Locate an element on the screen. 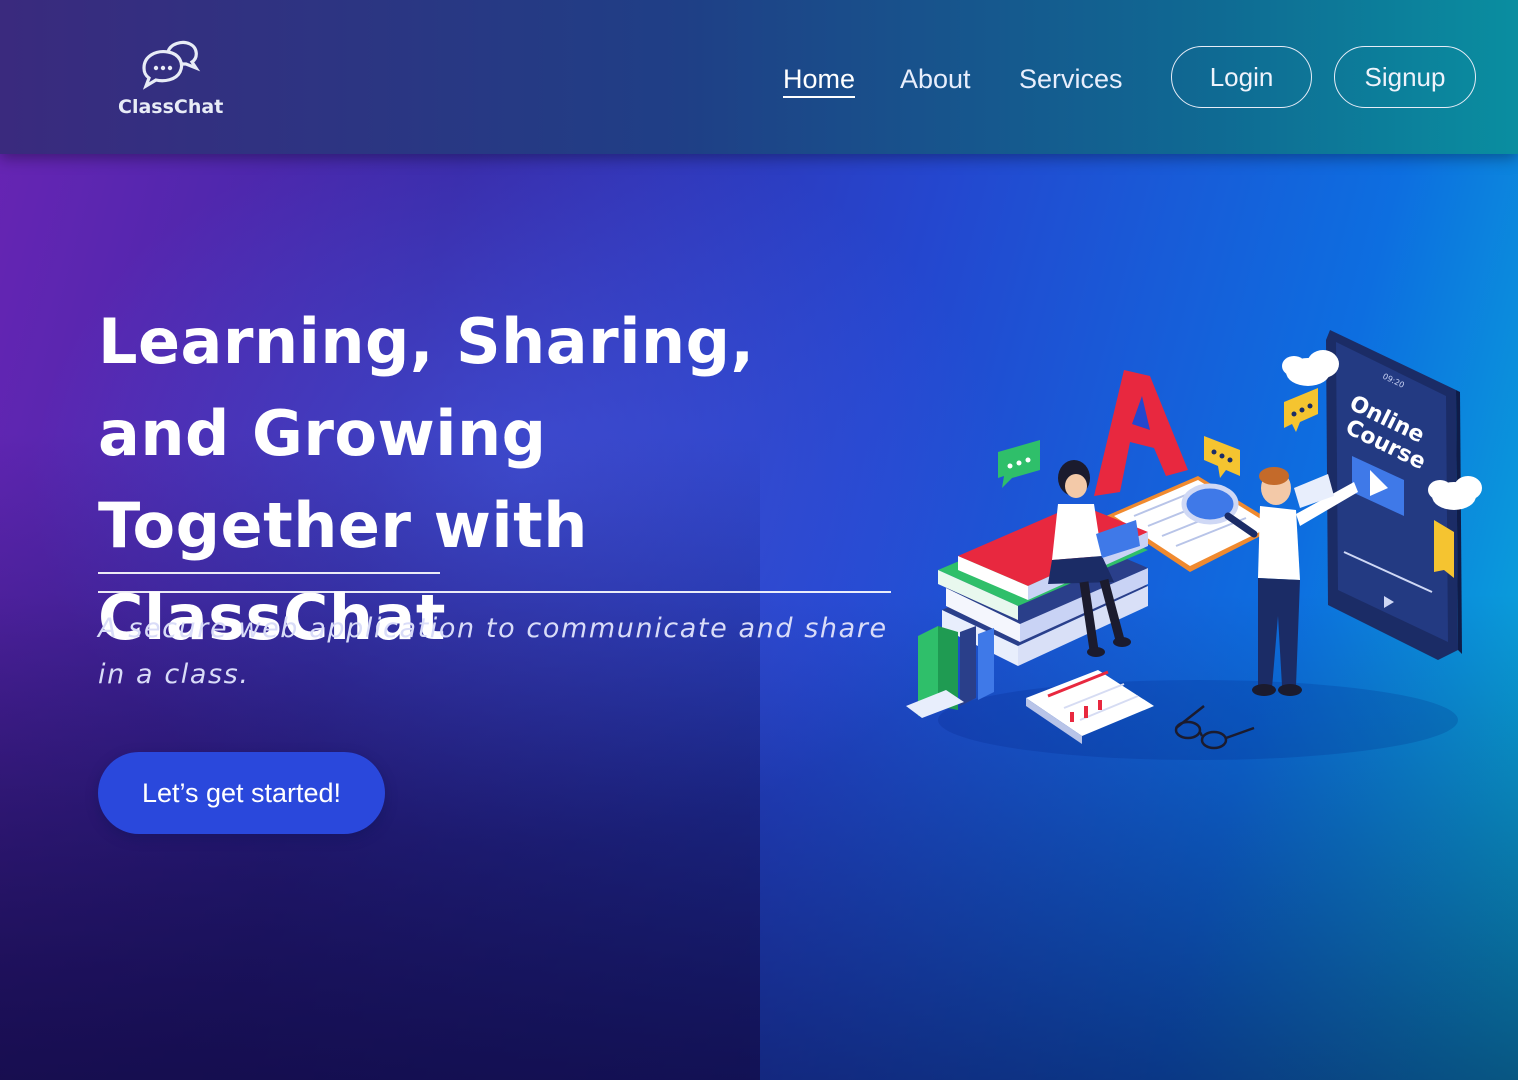 The image size is (1518, 1080). logo: ClassChat is located at coordinates (171, 82).